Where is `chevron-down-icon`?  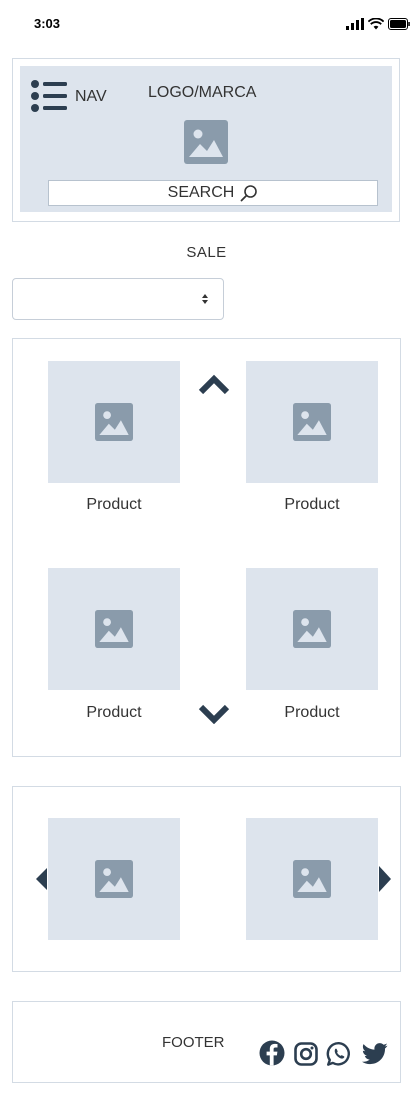
chevron-down-icon is located at coordinates (214, 714).